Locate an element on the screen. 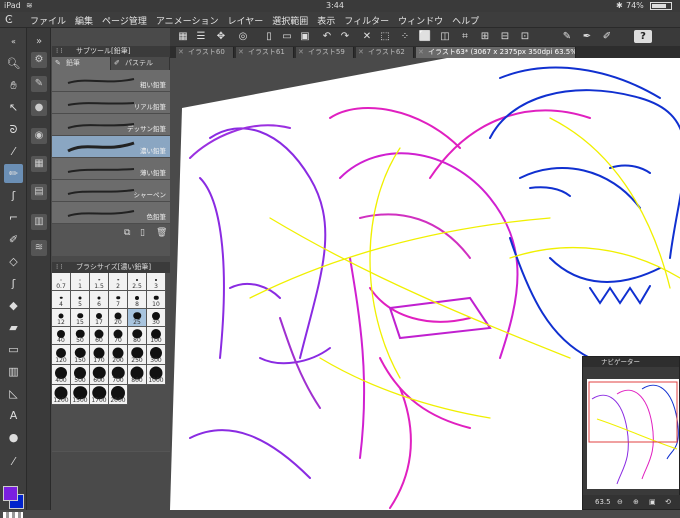 The width and height of the screenshot is (680, 518). menu-item: ヘルプ is located at coordinates (465, 20).